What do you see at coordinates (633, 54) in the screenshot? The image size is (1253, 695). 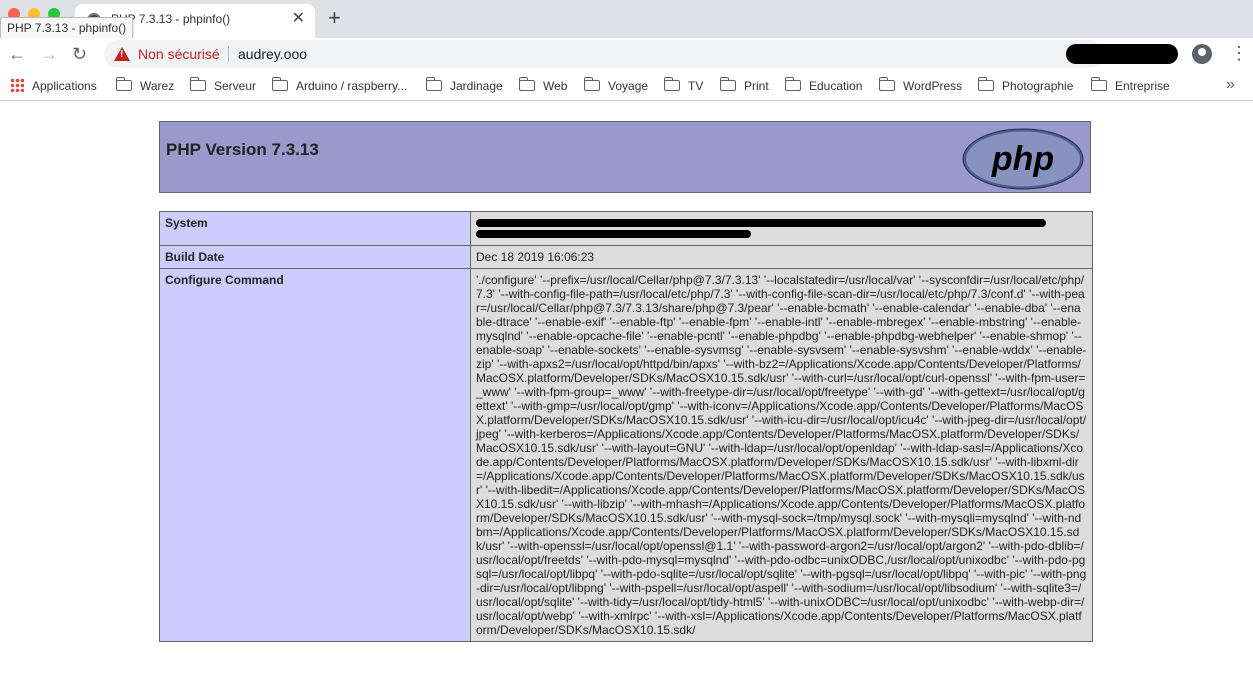 I see `address-bar: Non sécurisé audrey.ooo G ☆` at bounding box center [633, 54].